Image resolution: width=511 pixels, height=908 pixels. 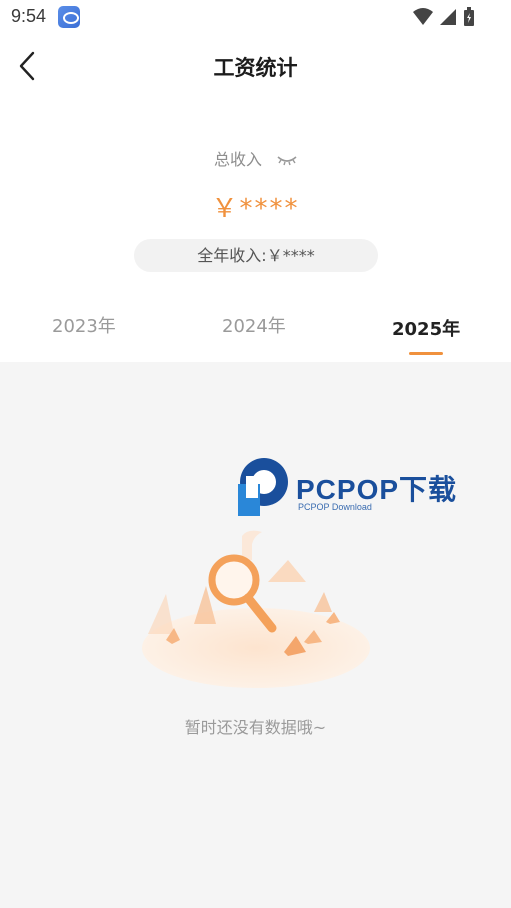 What do you see at coordinates (255, 209) in the screenshot?
I see `total-income-amount: ￥****` at bounding box center [255, 209].